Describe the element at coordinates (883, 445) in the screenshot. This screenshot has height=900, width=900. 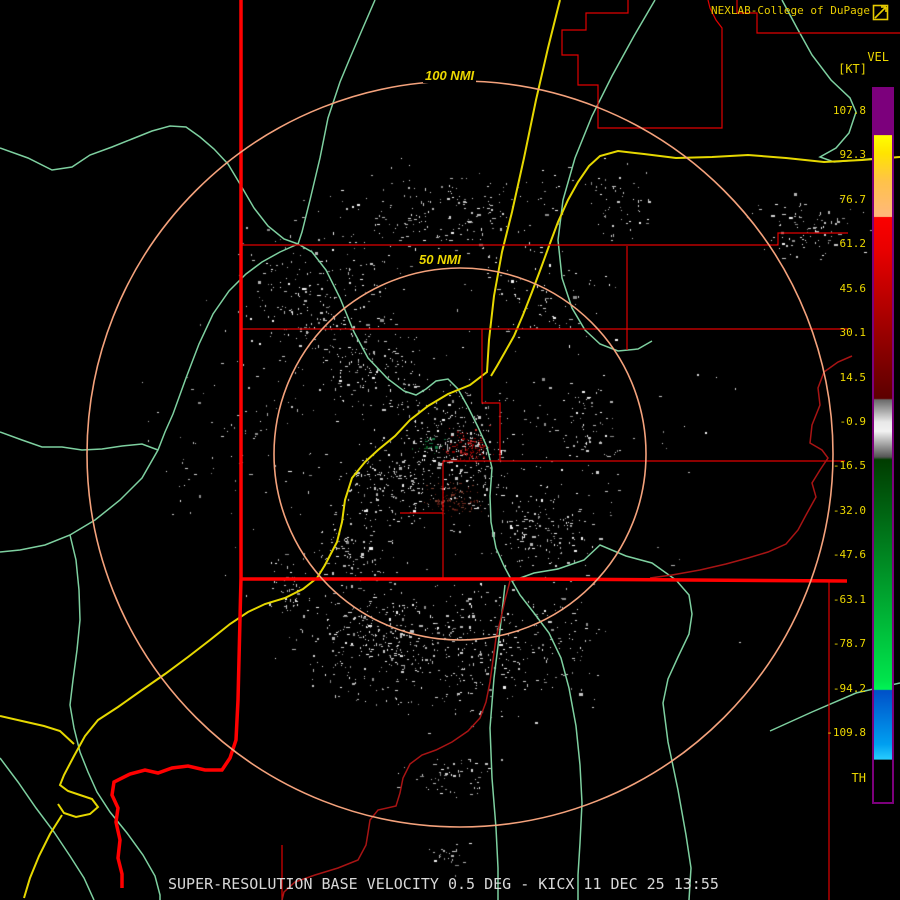
I see `velocity-colorbar` at that location.